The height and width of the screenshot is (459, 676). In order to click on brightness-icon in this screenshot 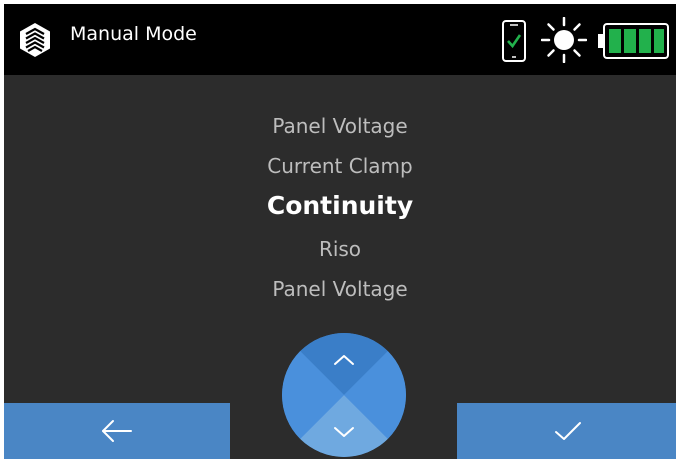, I will do `click(564, 40)`.